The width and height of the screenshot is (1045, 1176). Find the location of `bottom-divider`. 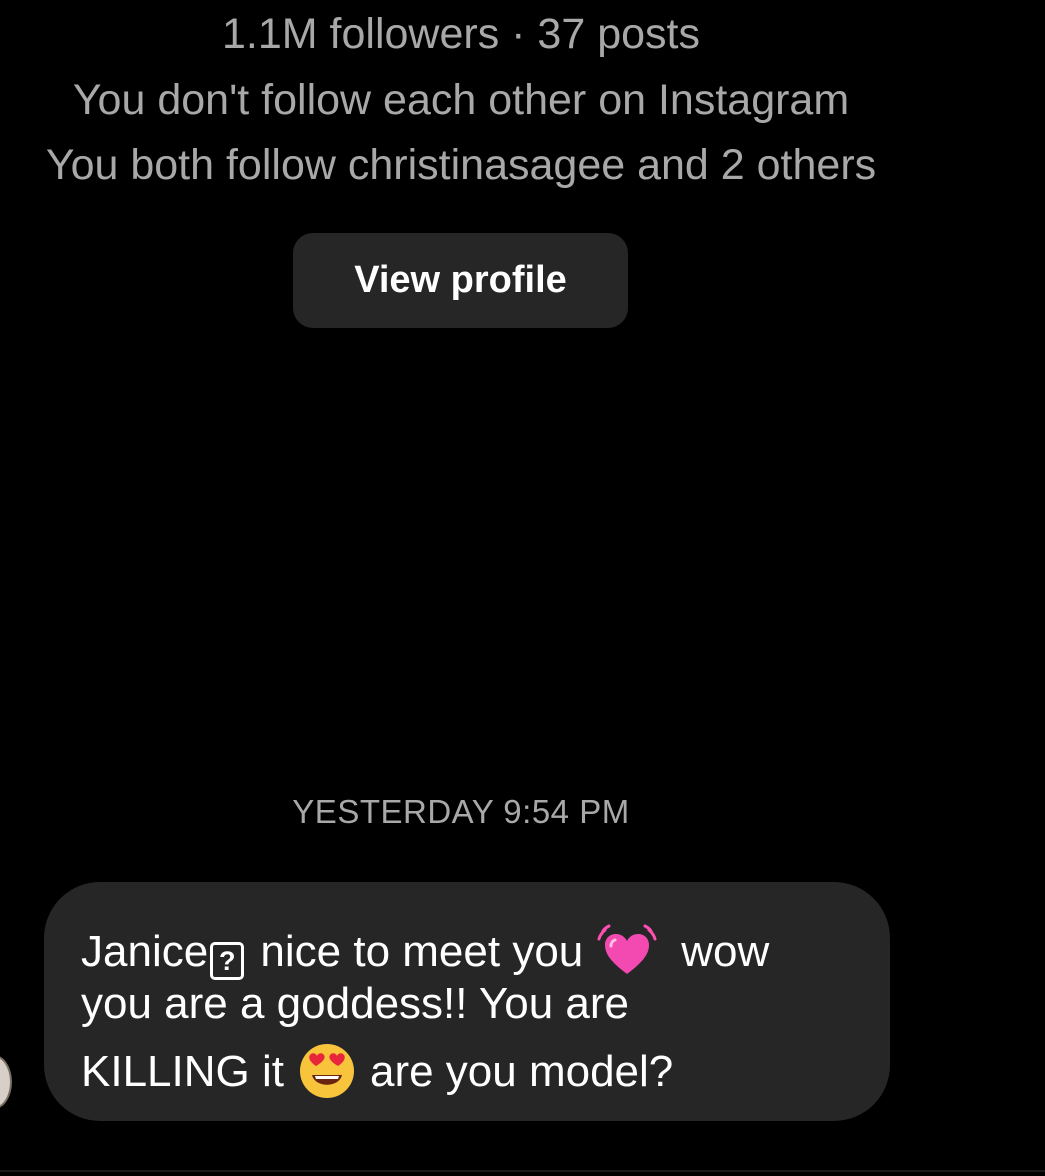

bottom-divider is located at coordinates (522, 1171).